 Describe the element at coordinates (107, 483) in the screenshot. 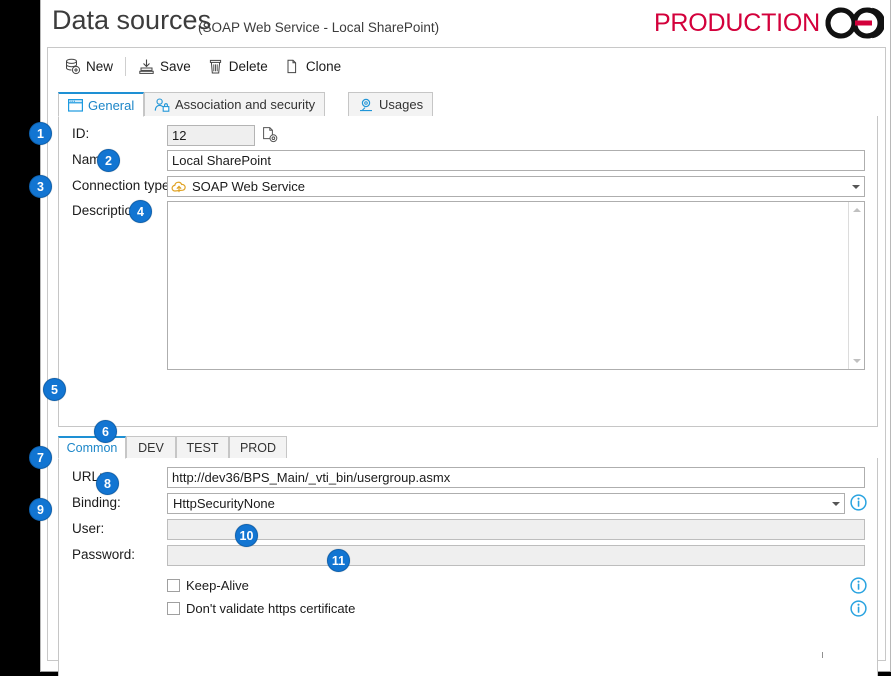

I see `callout-badge-8: 8` at that location.